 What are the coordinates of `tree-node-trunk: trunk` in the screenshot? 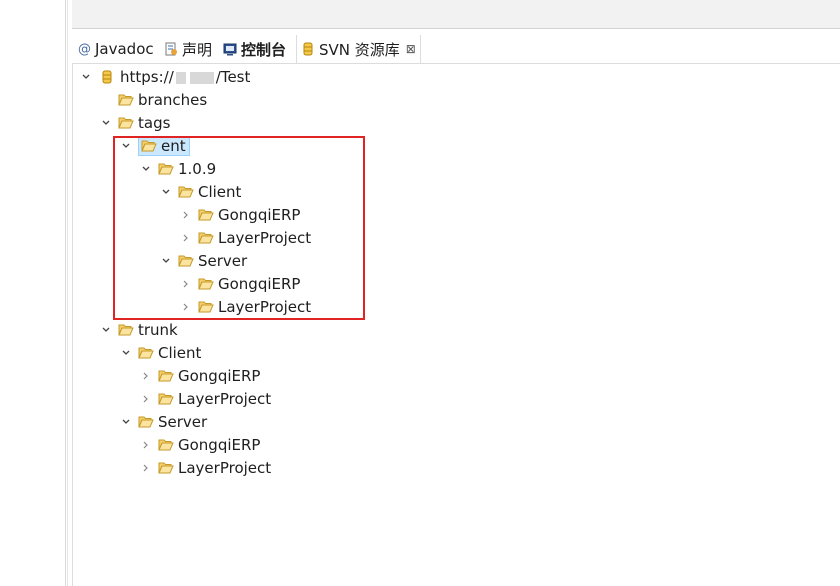 It's located at (139, 330).